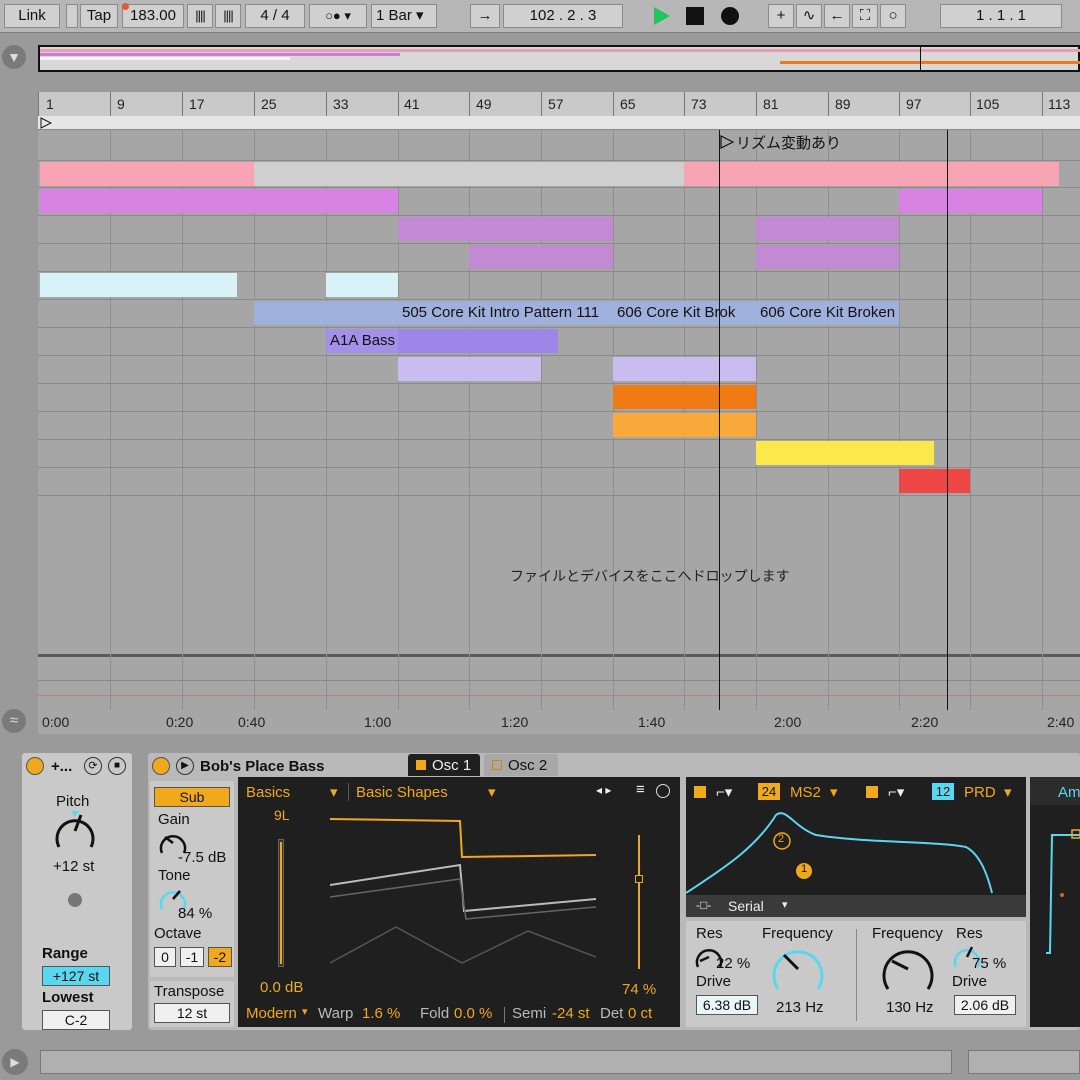  Describe the element at coordinates (724, 792) in the screenshot. I see `filter1-shape-icon: ⌐▾` at that location.